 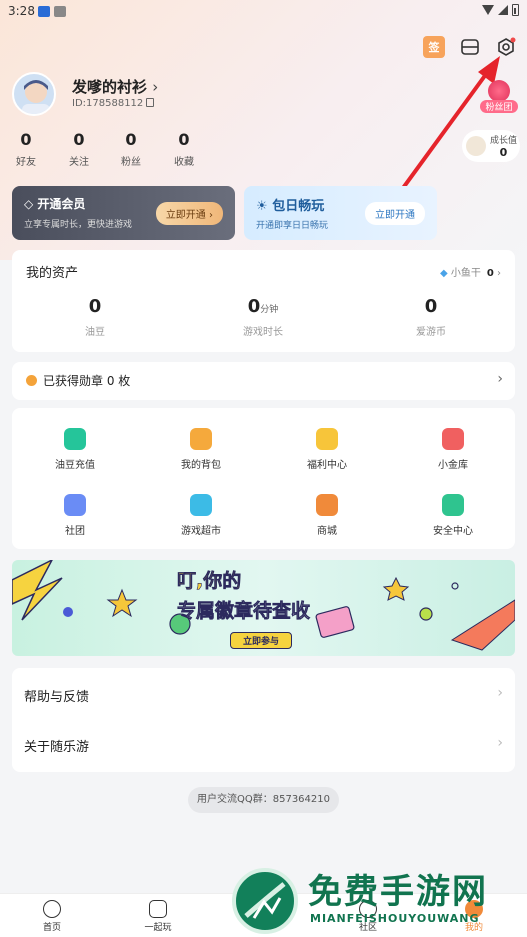 What do you see at coordinates (61, 204) in the screenshot?
I see `vip-title-text: 开通会员` at bounding box center [61, 204].